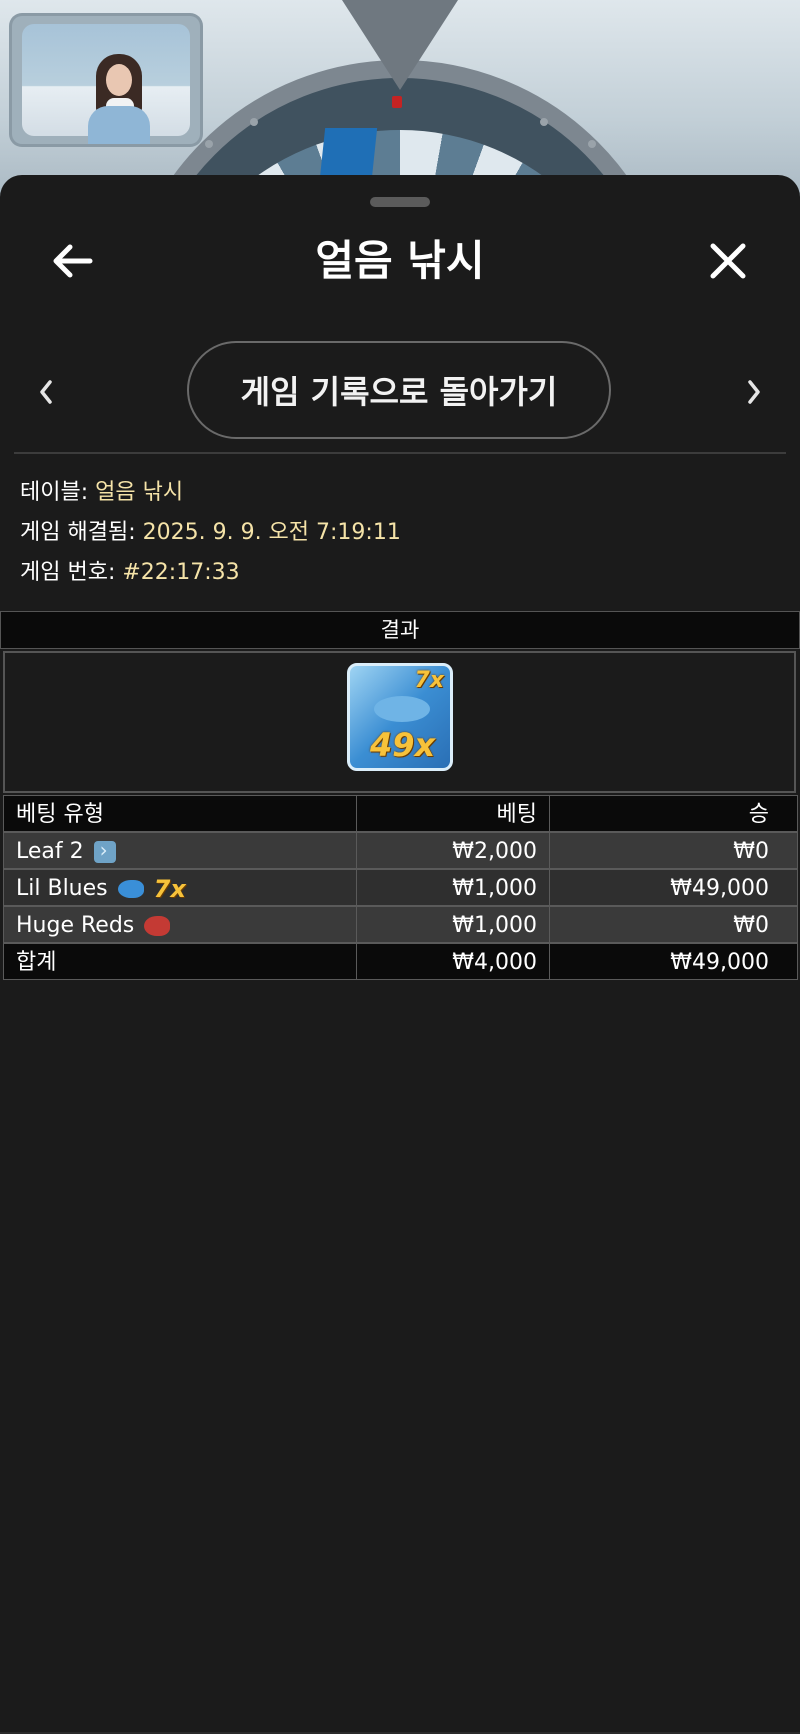  Describe the element at coordinates (75, 925) in the screenshot. I see `bet-type-label: Huge Reds` at that location.